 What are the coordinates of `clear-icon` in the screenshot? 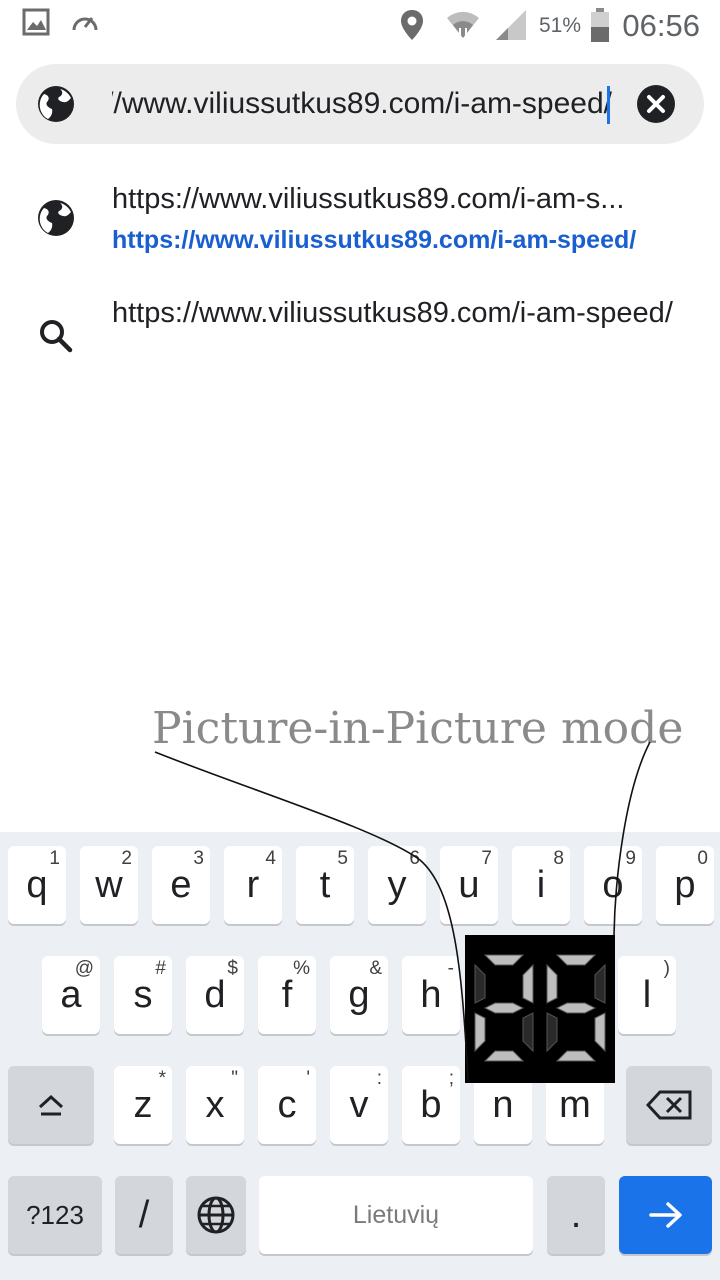 It's located at (656, 104).